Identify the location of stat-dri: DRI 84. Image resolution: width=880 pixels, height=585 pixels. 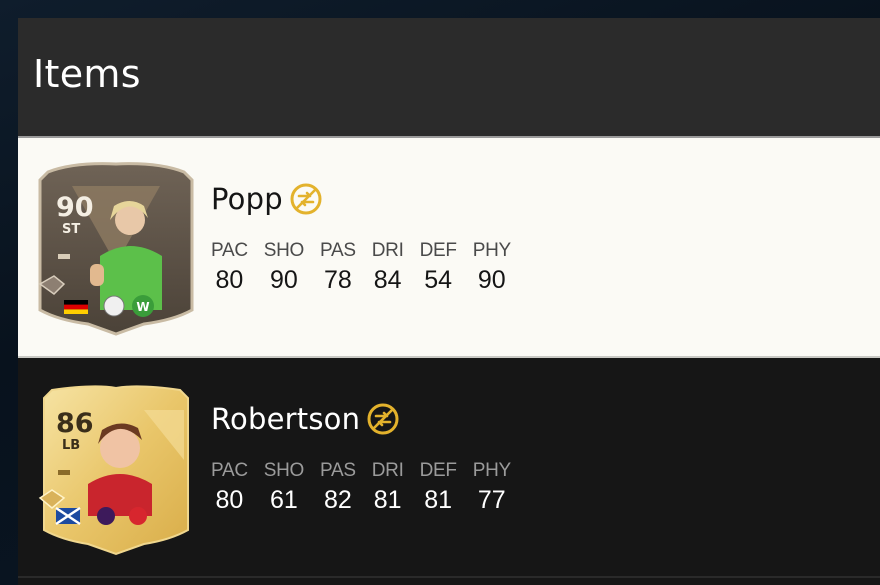
(387, 267).